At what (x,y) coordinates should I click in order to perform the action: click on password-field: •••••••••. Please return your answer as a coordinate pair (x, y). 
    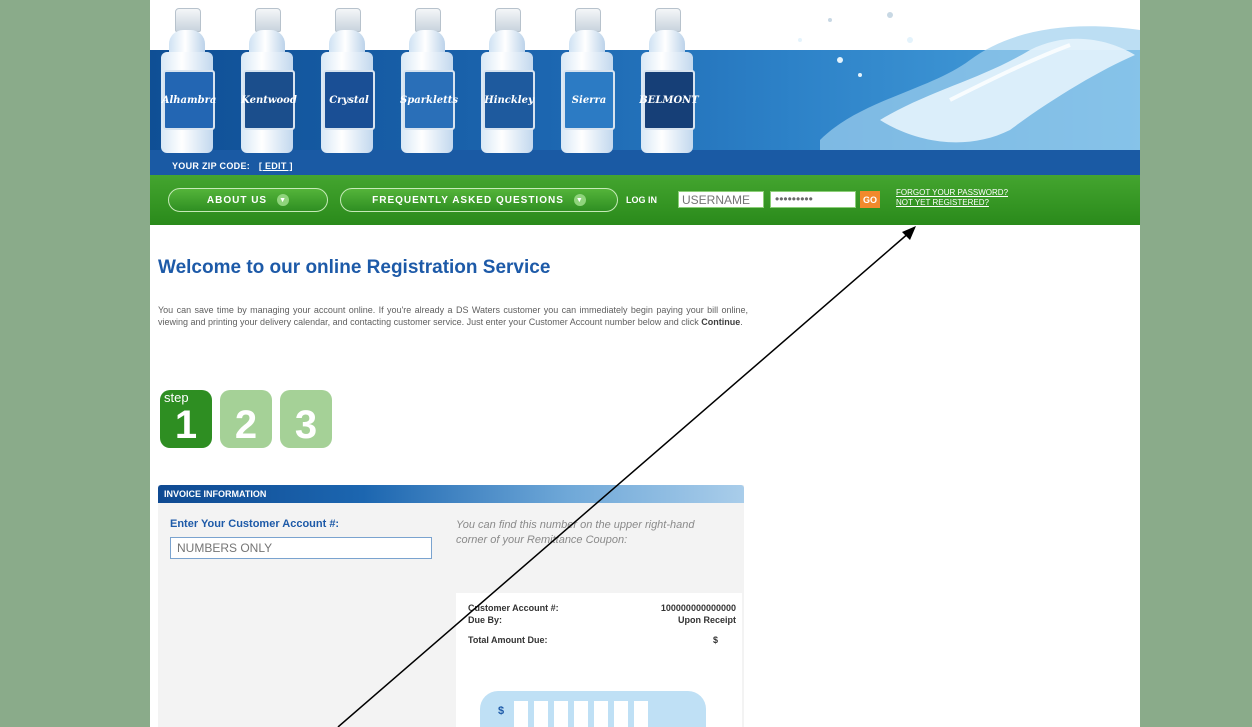
    Looking at the image, I should click on (813, 199).